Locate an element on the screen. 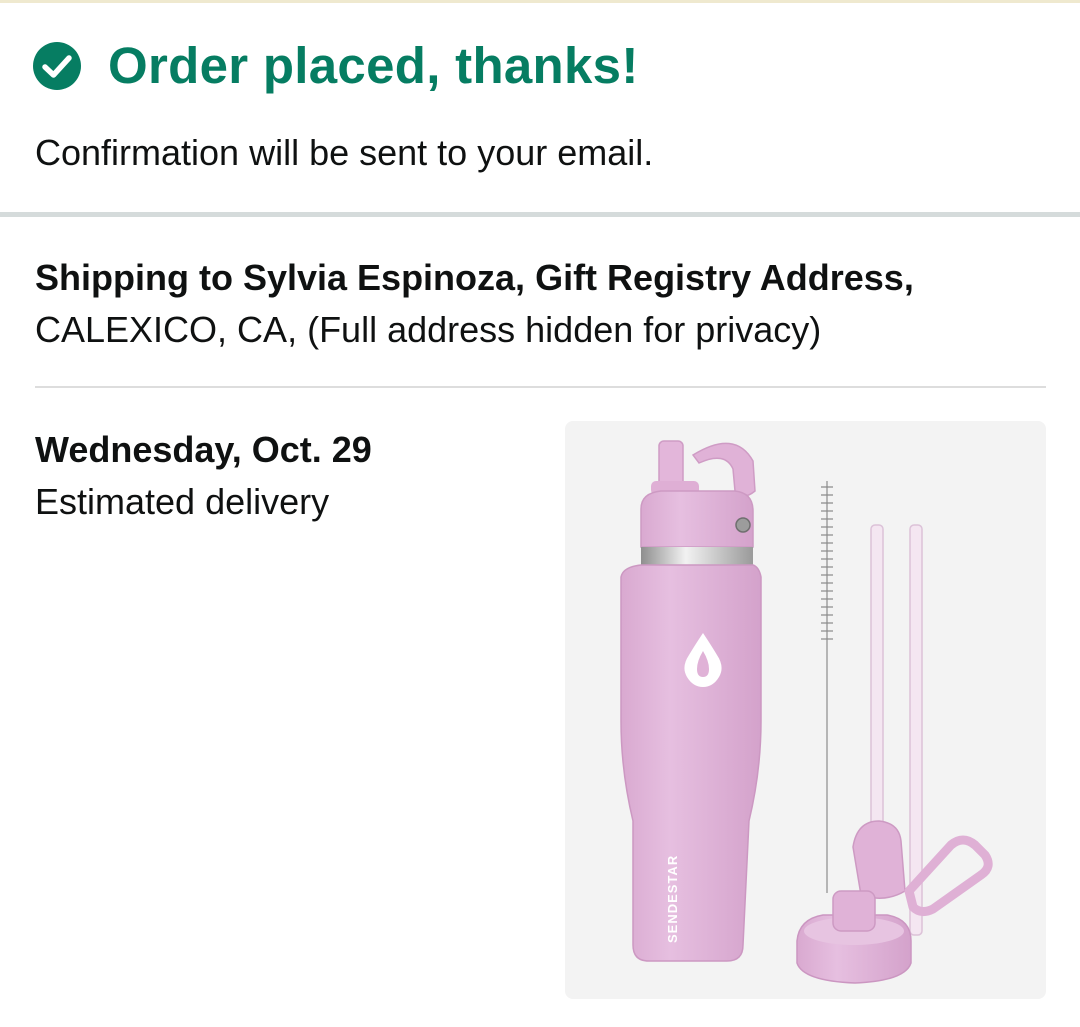 Image resolution: width=1080 pixels, height=1027 pixels. divider is located at coordinates (540, 387).